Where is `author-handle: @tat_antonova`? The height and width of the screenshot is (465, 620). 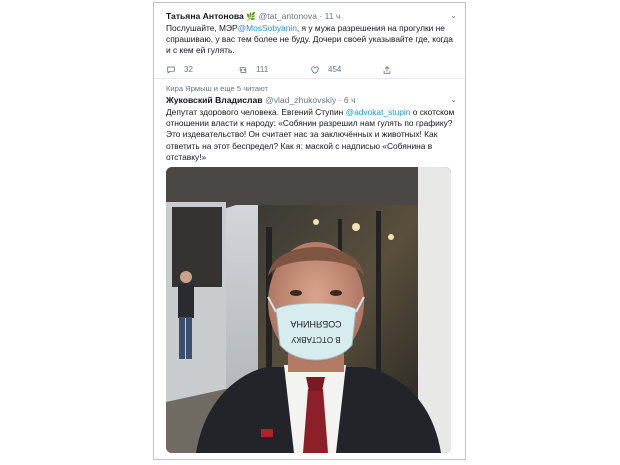 author-handle: @tat_antonova is located at coordinates (288, 16).